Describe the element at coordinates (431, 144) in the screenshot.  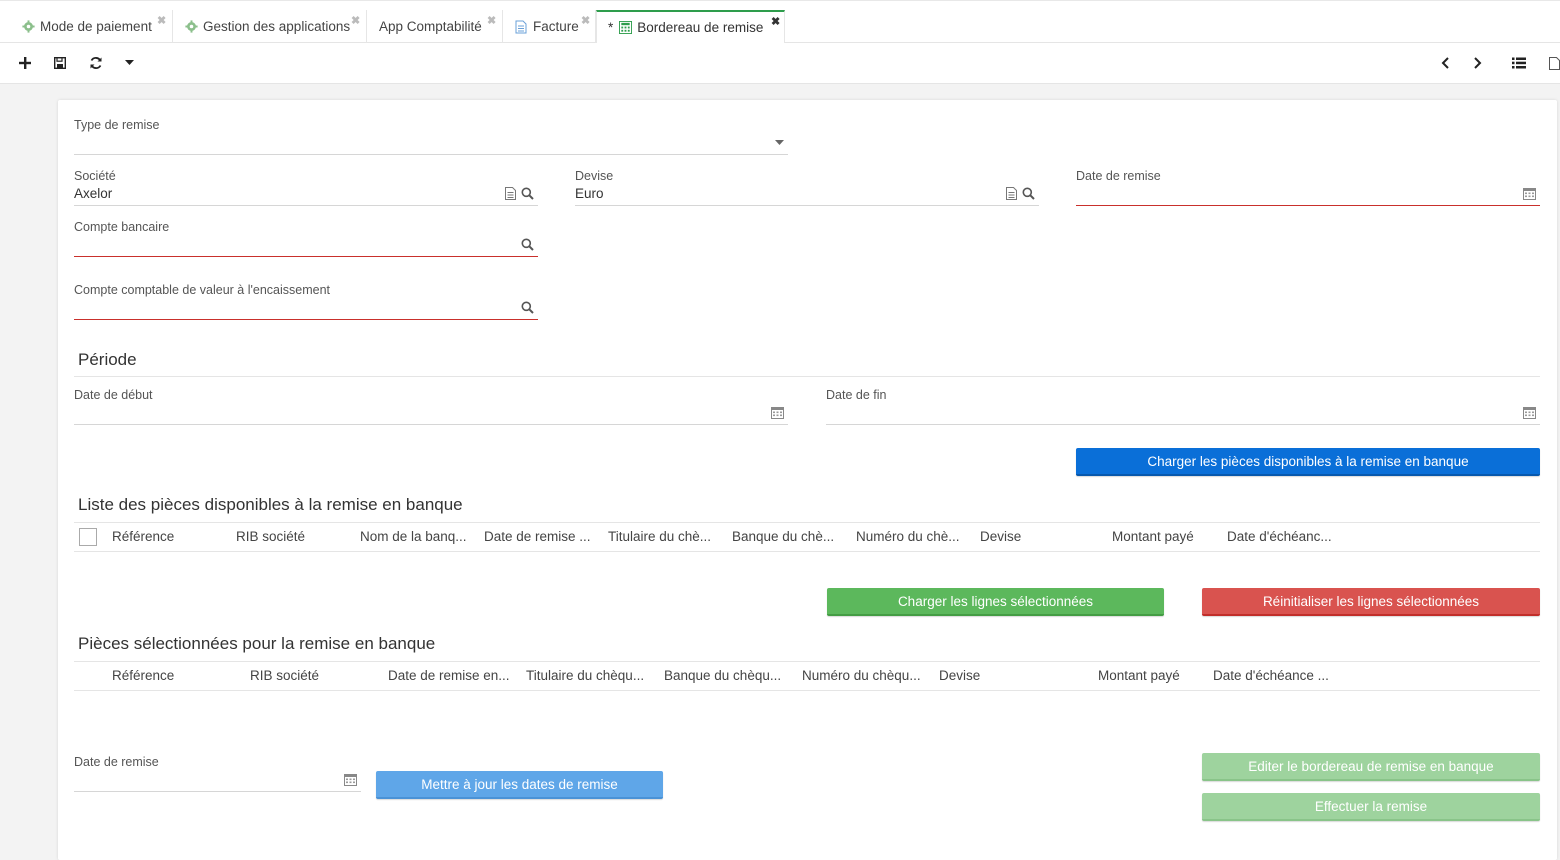
I see `type-remise-select` at that location.